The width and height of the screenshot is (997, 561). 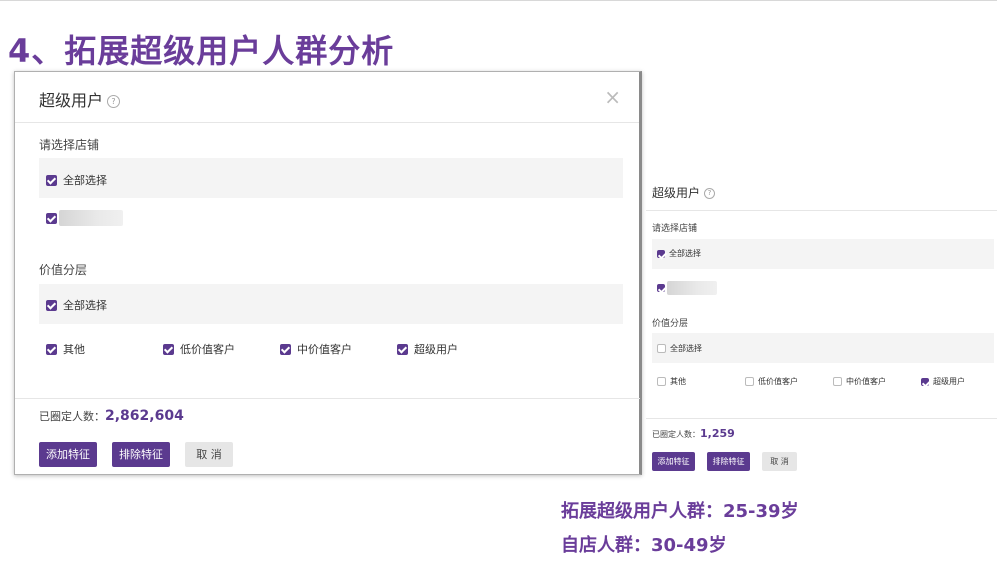 What do you see at coordinates (327, 97) in the screenshot?
I see `dialog-header: 超级用户? ×` at bounding box center [327, 97].